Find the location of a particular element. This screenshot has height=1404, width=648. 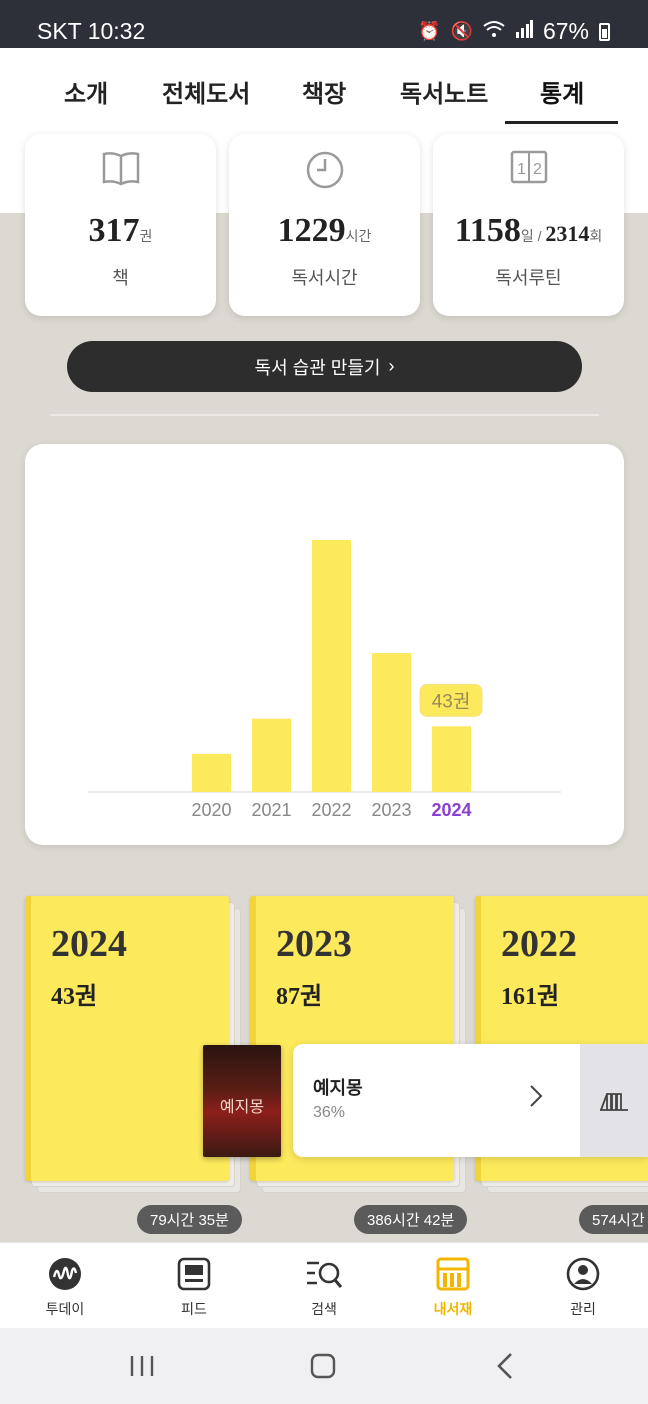

nav-manage: 관리 is located at coordinates (583, 1286).